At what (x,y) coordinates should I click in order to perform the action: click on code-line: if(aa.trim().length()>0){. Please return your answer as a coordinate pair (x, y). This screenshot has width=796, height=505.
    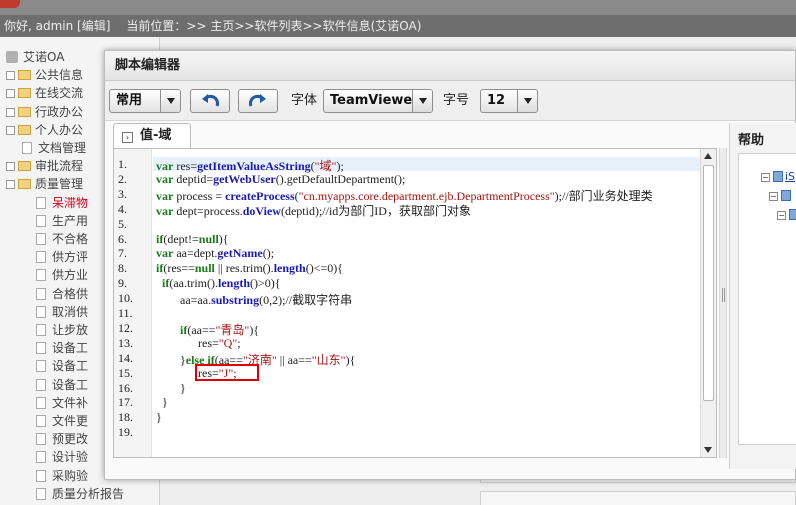
    Looking at the image, I should click on (218, 283).